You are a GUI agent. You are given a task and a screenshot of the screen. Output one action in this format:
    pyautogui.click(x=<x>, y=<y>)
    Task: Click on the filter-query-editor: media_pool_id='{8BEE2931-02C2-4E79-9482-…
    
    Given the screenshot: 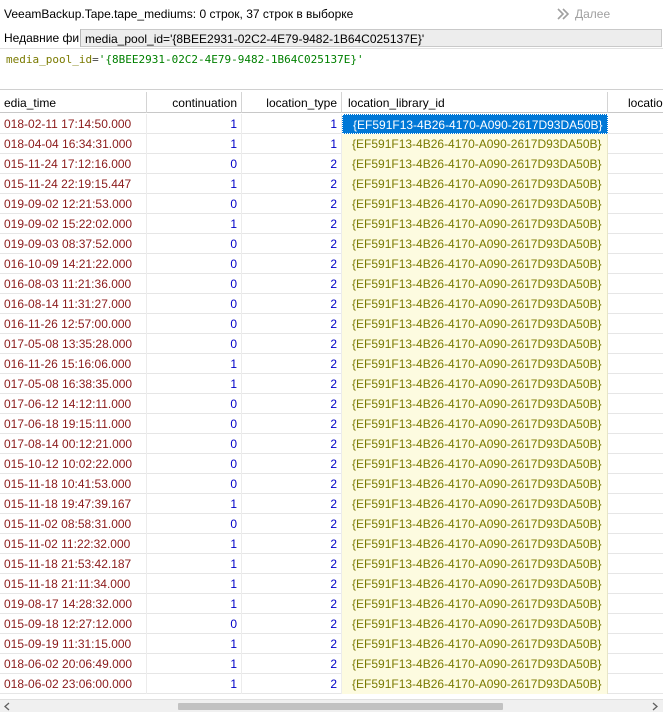 What is the action you would take?
    pyautogui.click(x=331, y=69)
    